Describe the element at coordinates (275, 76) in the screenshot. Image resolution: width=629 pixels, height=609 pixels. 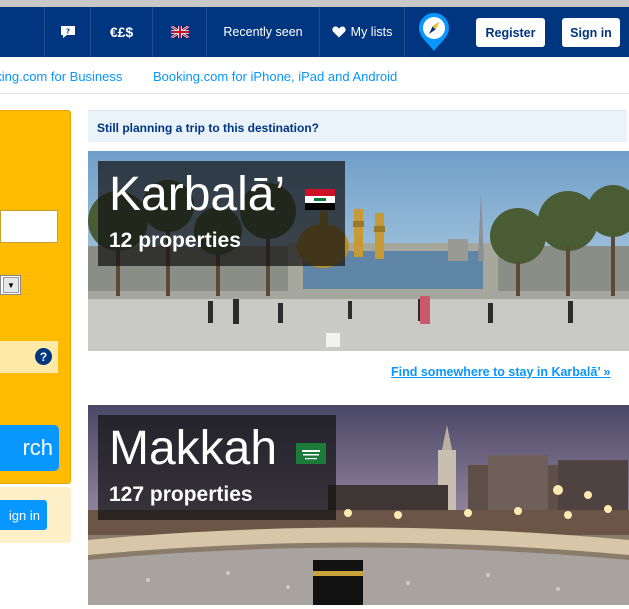
I see `mobile-apps-link: Booking.com for iPhone, iPad and Android` at that location.